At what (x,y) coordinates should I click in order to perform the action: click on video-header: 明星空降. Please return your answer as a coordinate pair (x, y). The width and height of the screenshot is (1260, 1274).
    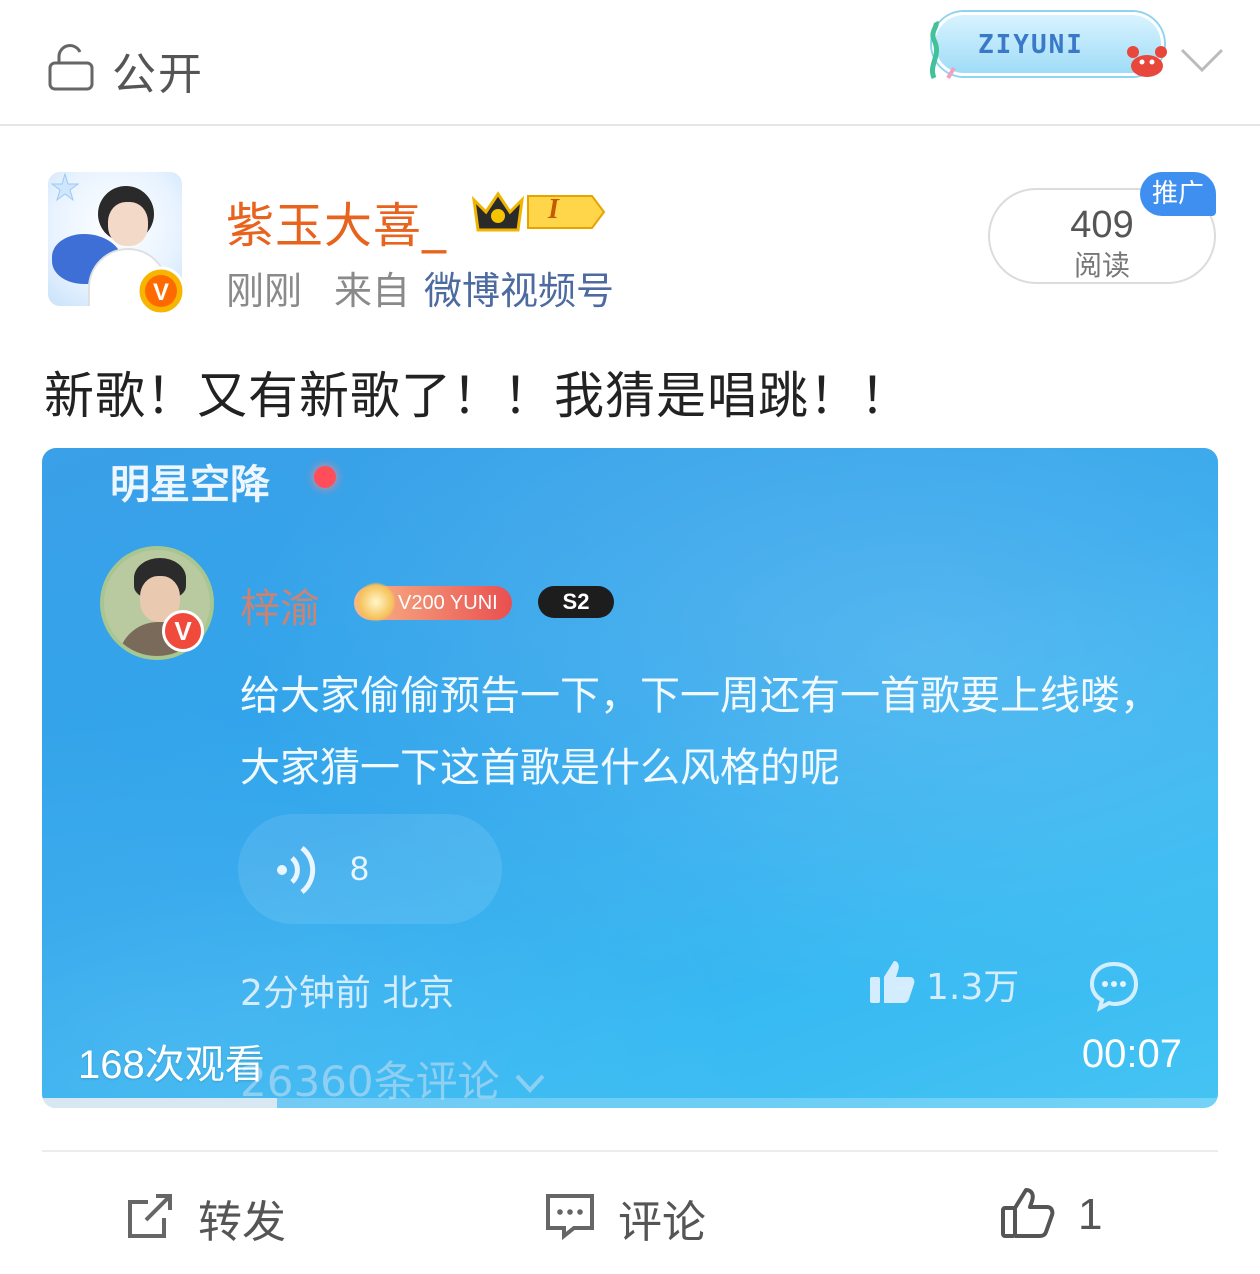
    Looking at the image, I should click on (190, 485).